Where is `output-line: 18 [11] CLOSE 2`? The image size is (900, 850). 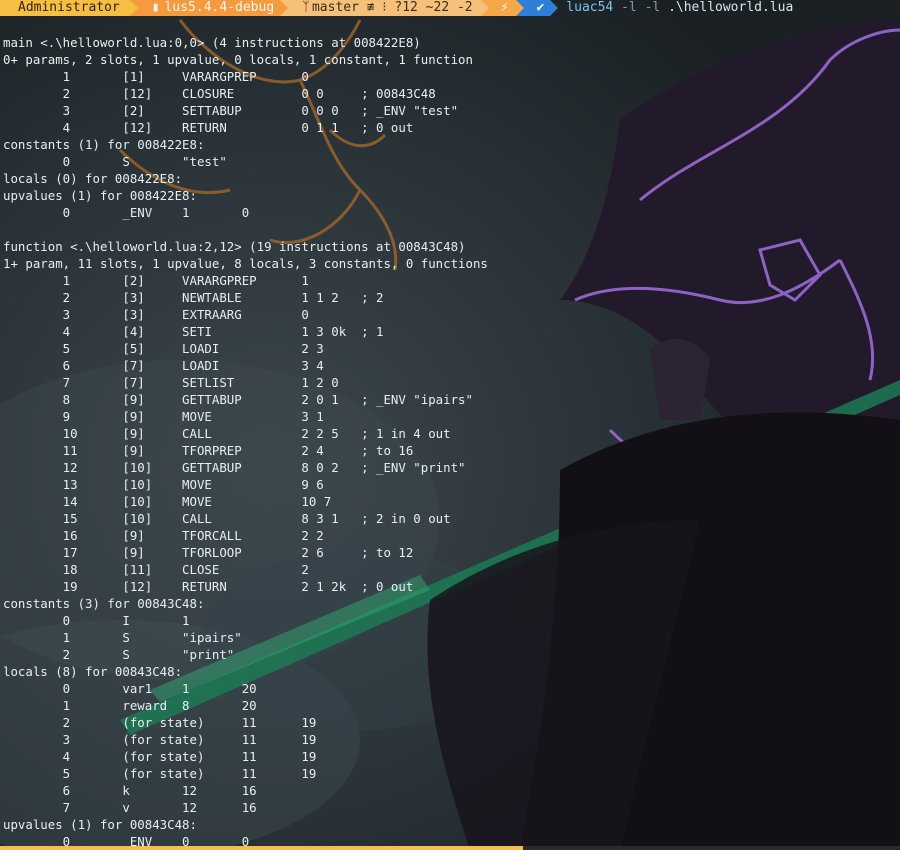 output-line: 18 [11] CLOSE 2 is located at coordinates (156, 569).